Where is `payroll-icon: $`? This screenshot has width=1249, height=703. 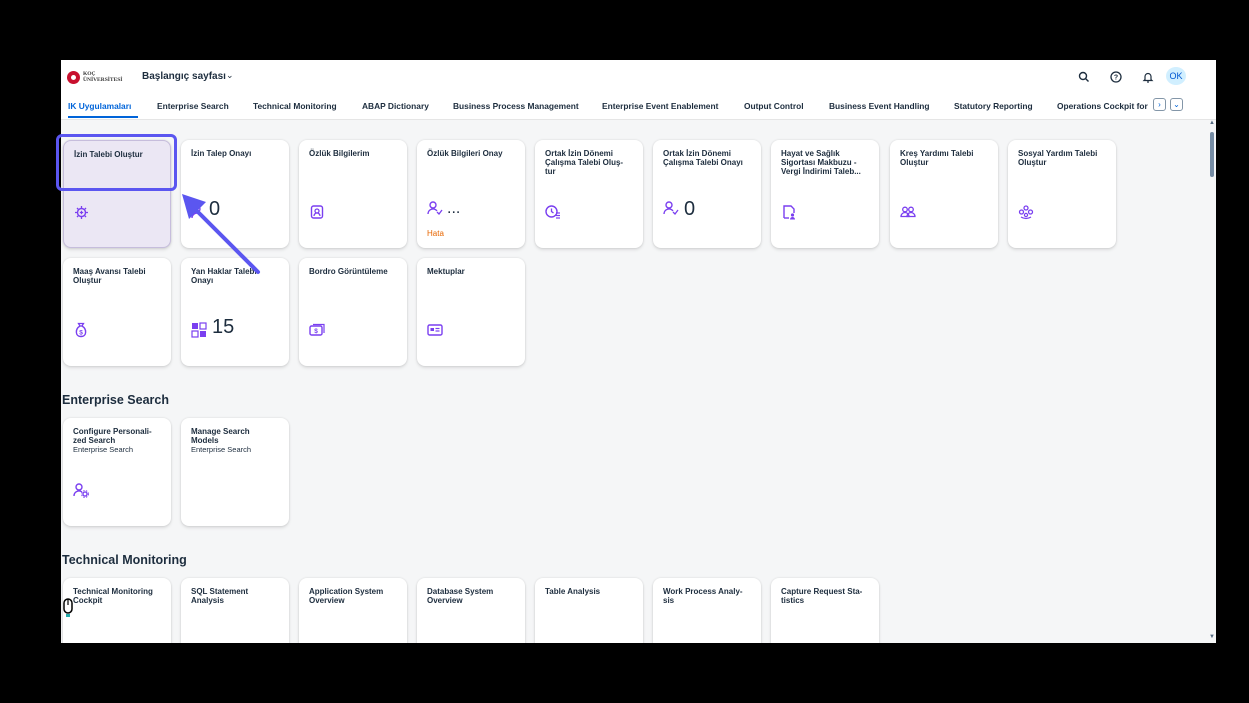 payroll-icon: $ is located at coordinates (317, 329).